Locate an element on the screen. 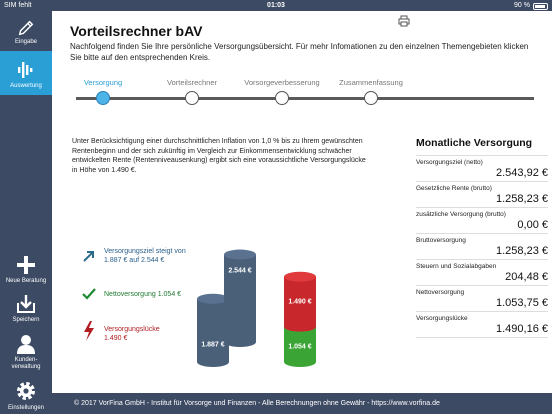 The width and height of the screenshot is (552, 414). panel-row-label: Nettoversorgung is located at coordinates (440, 292).